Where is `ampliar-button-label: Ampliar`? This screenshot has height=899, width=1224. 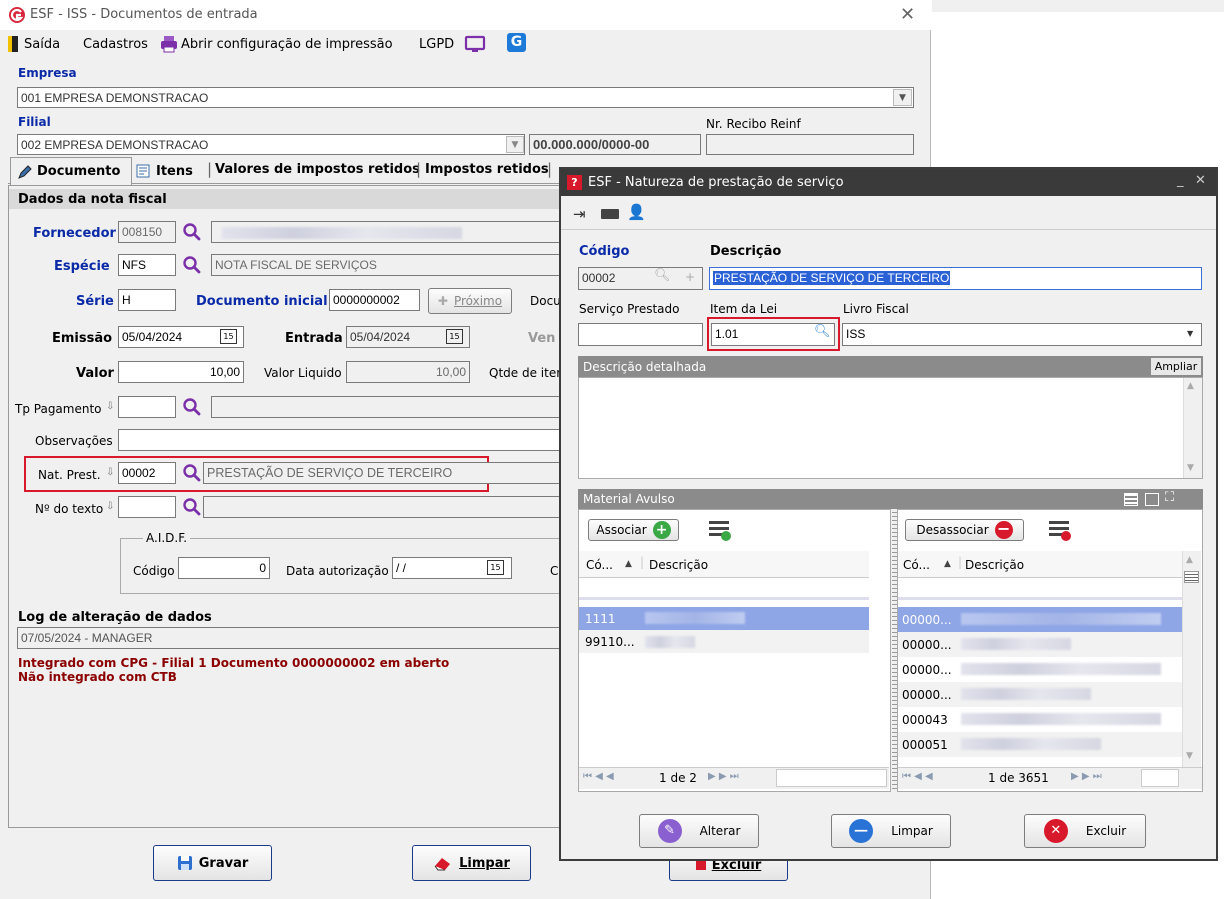 ampliar-button-label: Ampliar is located at coordinates (1176, 366).